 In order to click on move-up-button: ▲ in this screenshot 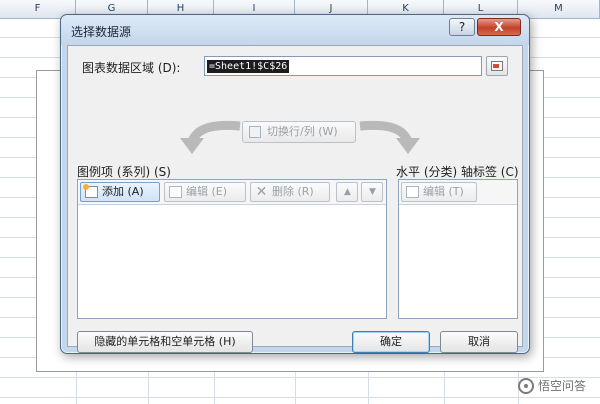, I will do `click(347, 192)`.